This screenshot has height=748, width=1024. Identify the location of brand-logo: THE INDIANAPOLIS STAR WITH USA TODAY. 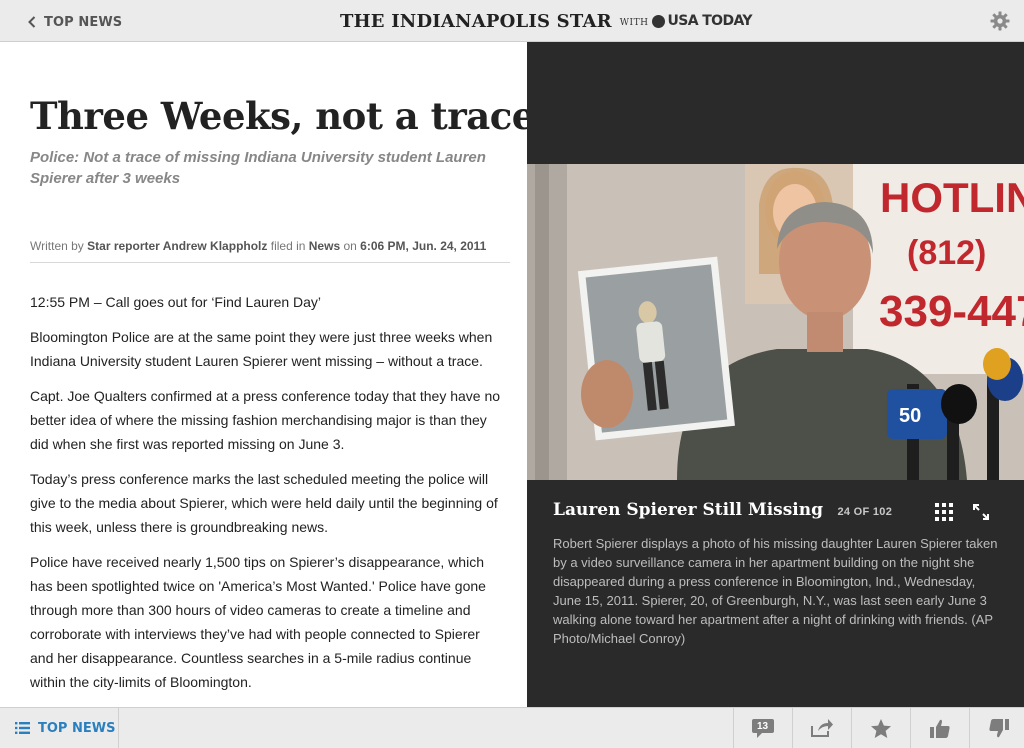
(546, 21).